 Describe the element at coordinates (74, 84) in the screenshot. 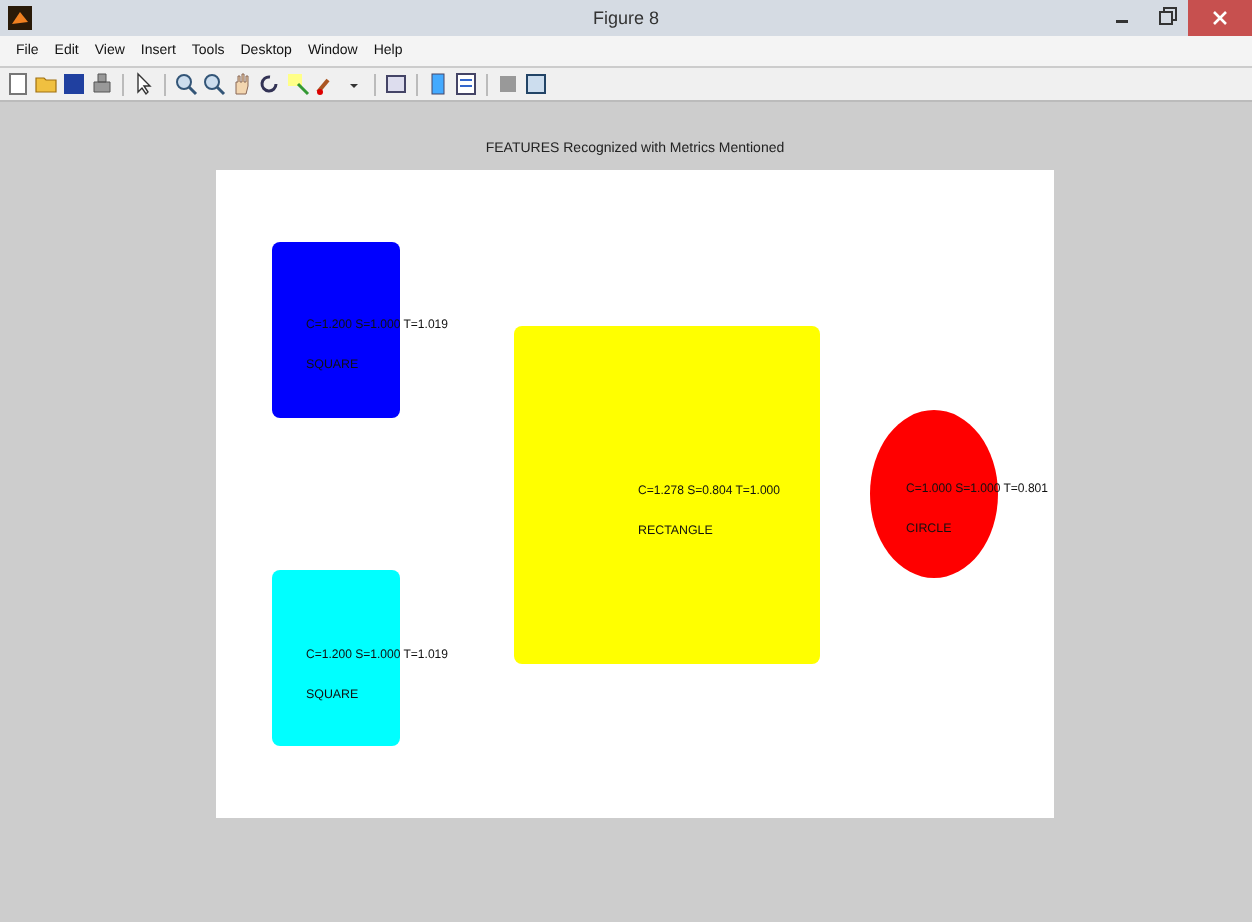

I see `save-icon` at that location.